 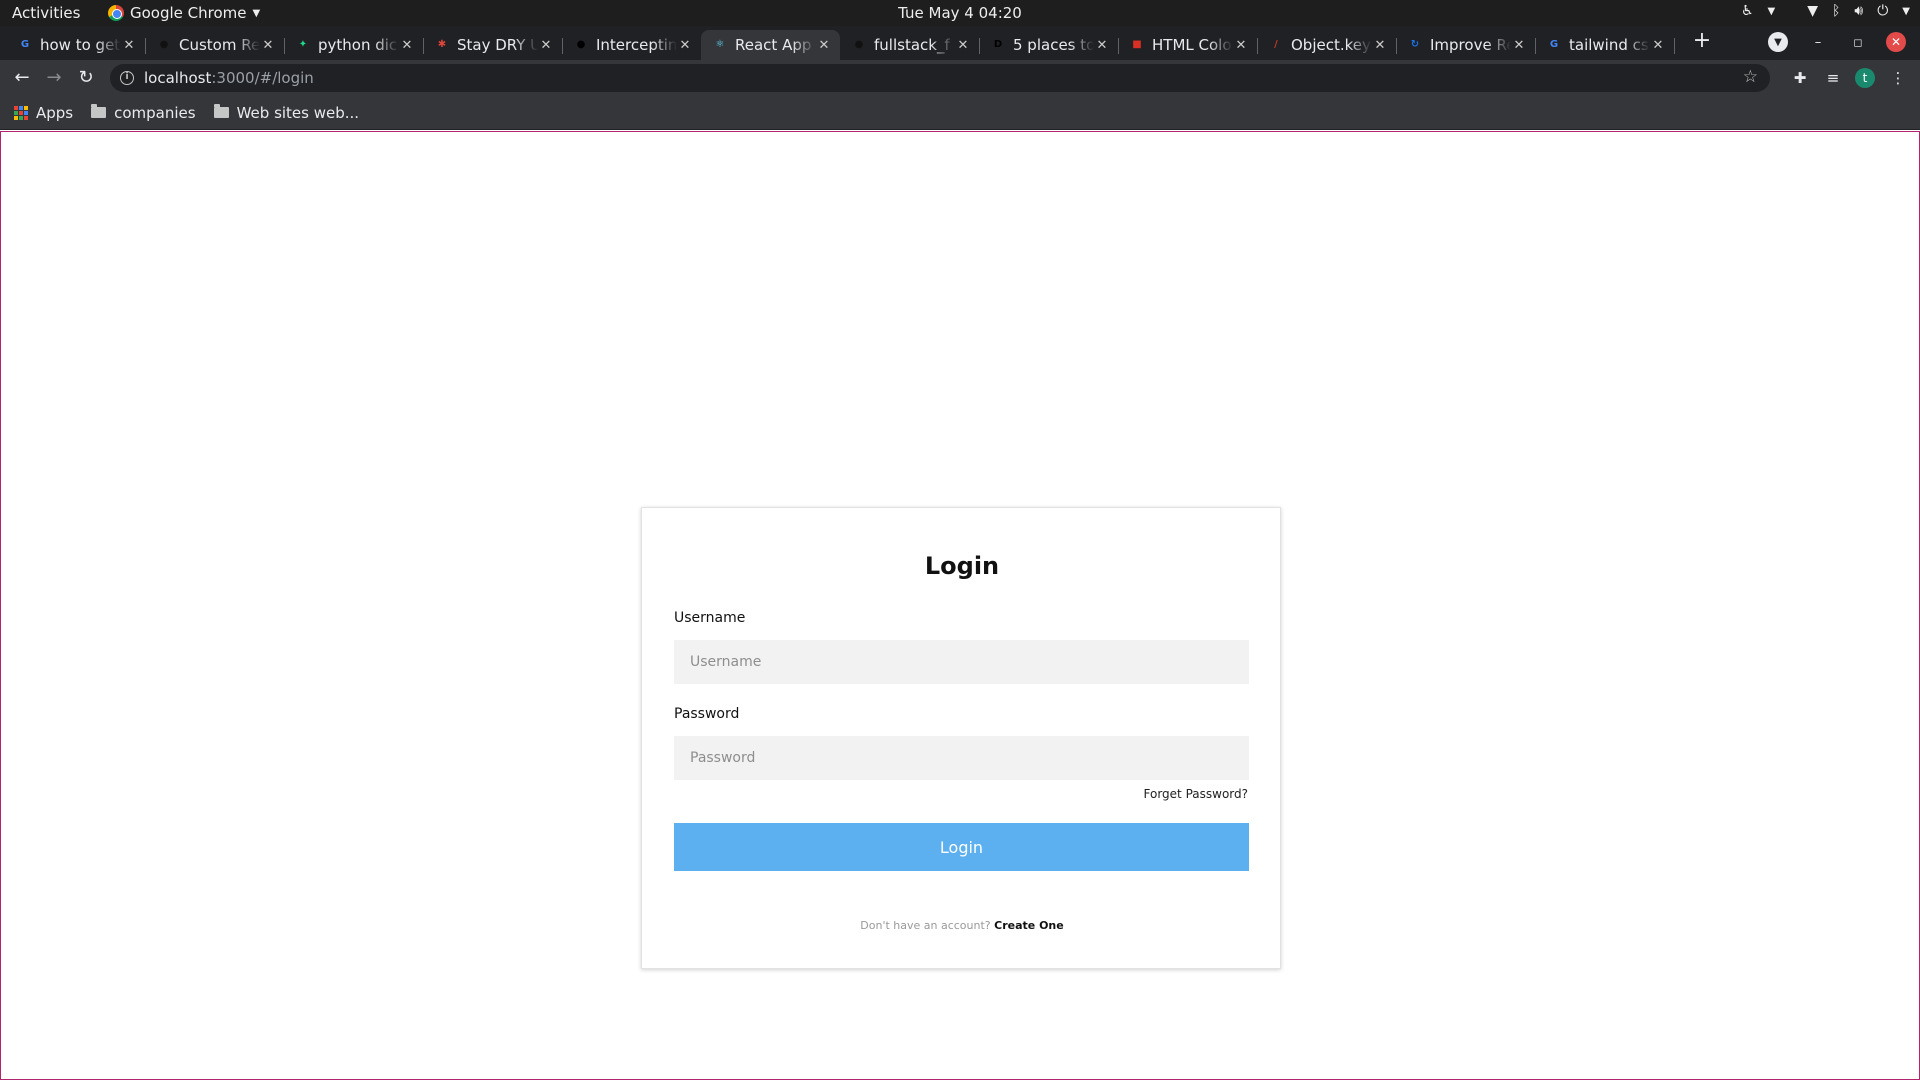 What do you see at coordinates (1836, 11) in the screenshot?
I see `bluetooth-icon: ᛒ` at bounding box center [1836, 11].